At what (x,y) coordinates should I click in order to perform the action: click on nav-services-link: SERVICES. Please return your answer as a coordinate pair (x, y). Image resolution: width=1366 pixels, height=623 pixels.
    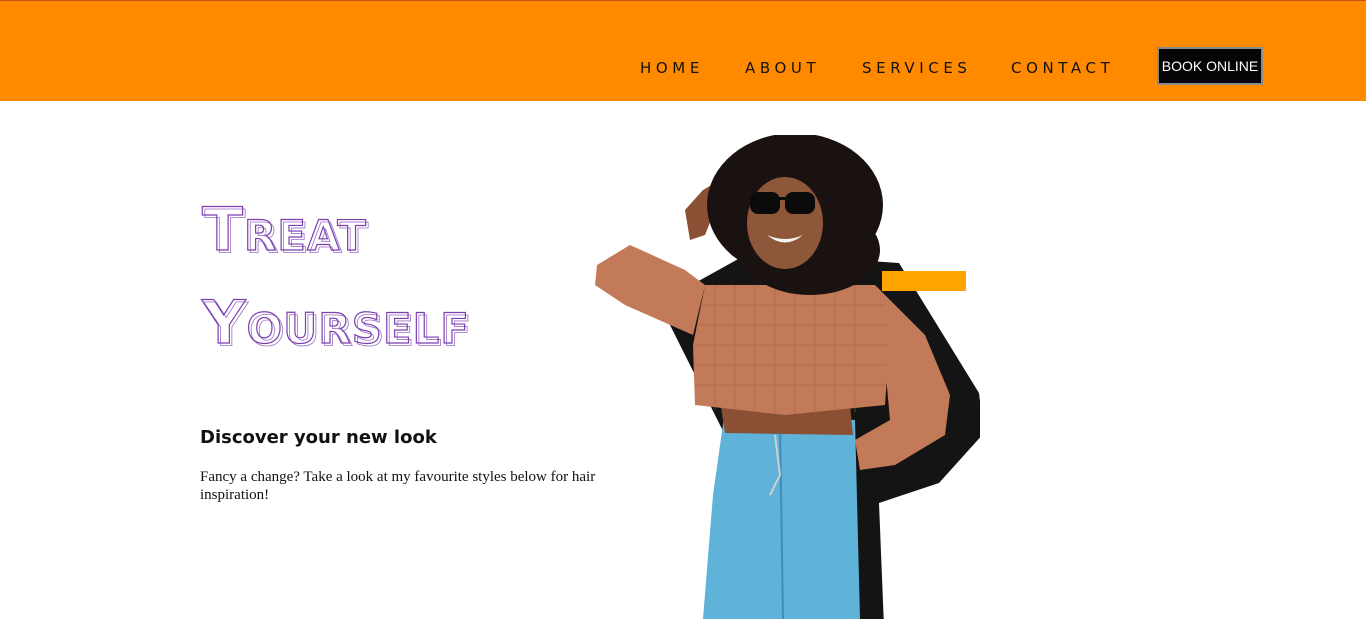
    Looking at the image, I should click on (917, 68).